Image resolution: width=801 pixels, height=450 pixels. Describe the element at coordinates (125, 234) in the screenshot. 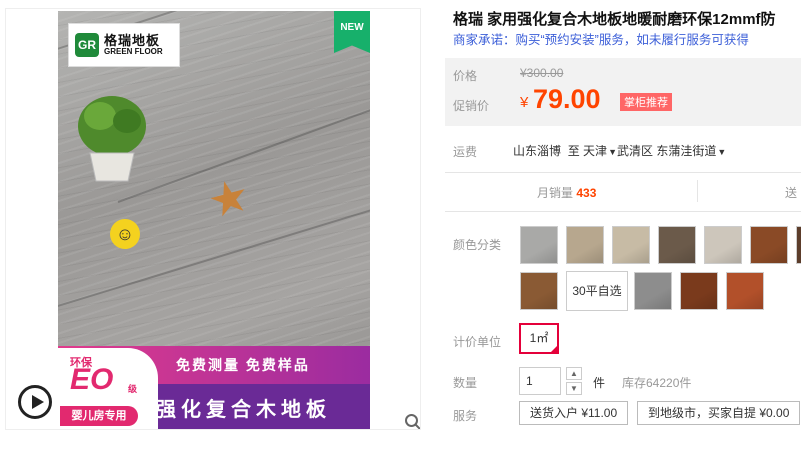

I see `smiley-icon: ☺` at that location.